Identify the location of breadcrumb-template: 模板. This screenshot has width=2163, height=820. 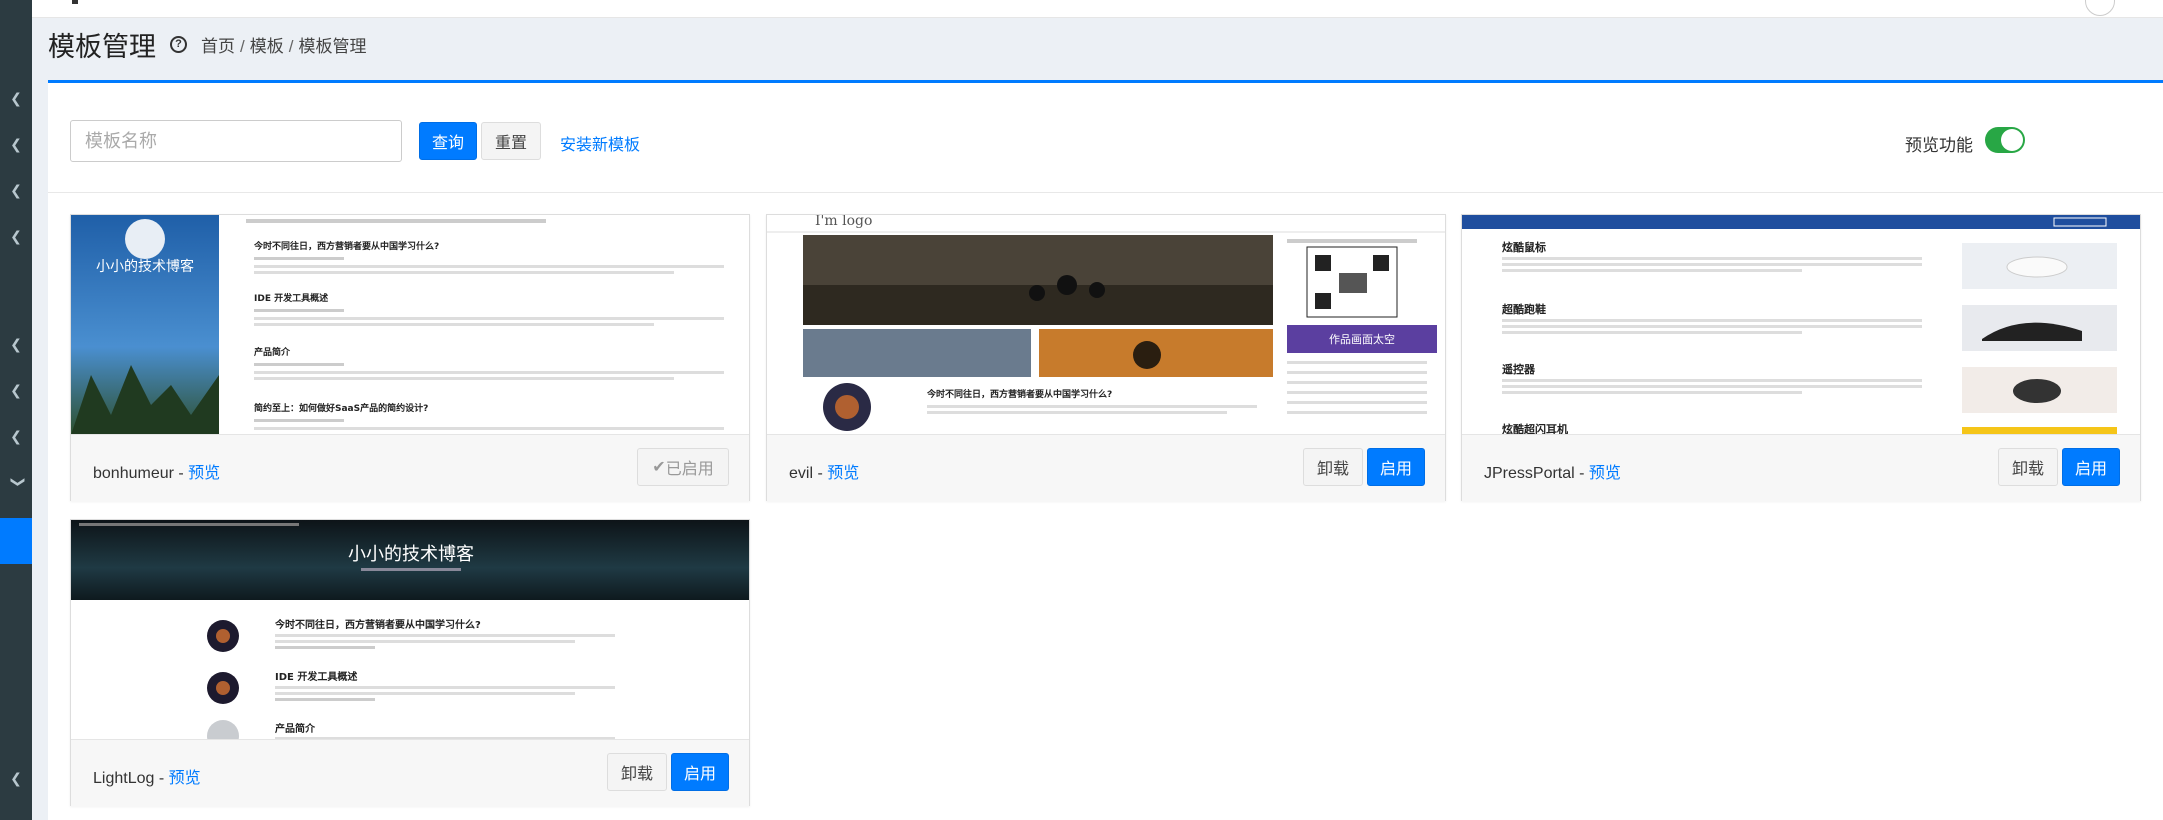
(267, 46).